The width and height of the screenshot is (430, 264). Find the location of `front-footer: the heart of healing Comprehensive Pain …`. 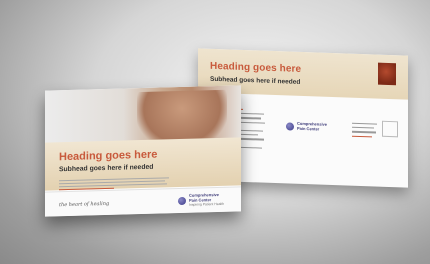

front-footer: the heart of healing Comprehensive Pain … is located at coordinates (143, 201).